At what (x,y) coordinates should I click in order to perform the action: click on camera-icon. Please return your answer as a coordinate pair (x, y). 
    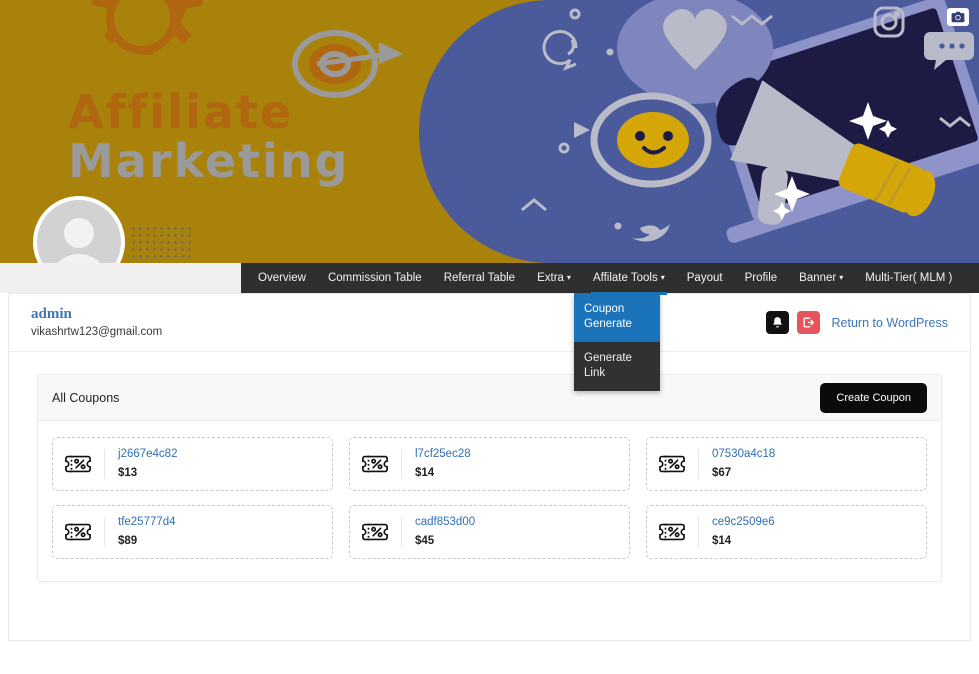
    Looking at the image, I should click on (958, 17).